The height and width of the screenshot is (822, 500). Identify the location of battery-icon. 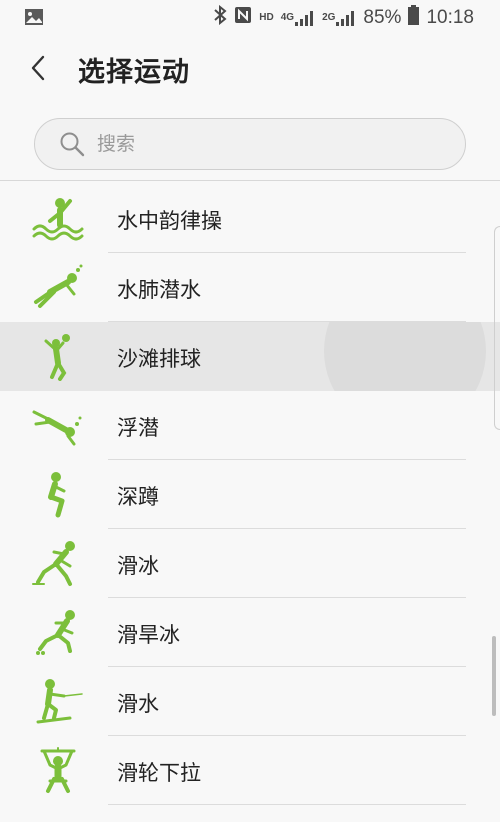
(414, 18).